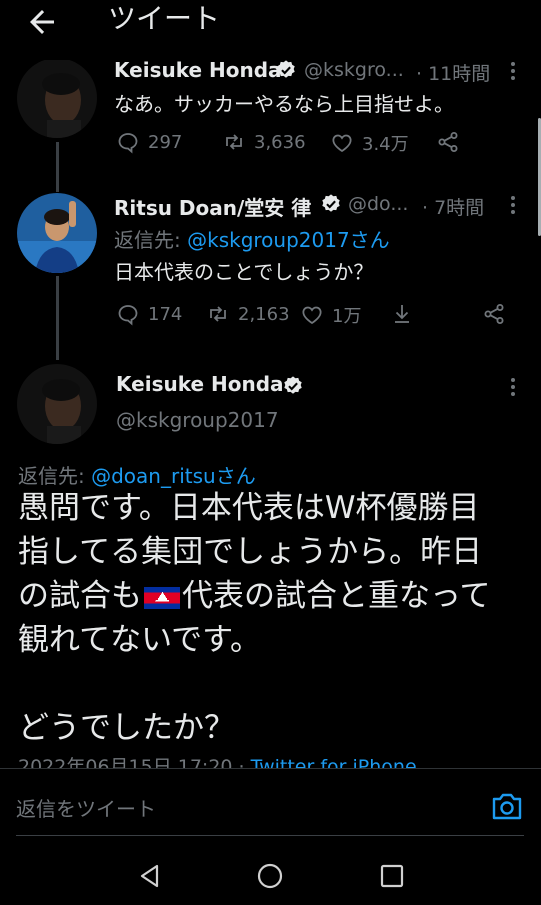 Image resolution: width=541 pixels, height=905 pixels. I want to click on tweet-time: · 7時間, so click(453, 206).